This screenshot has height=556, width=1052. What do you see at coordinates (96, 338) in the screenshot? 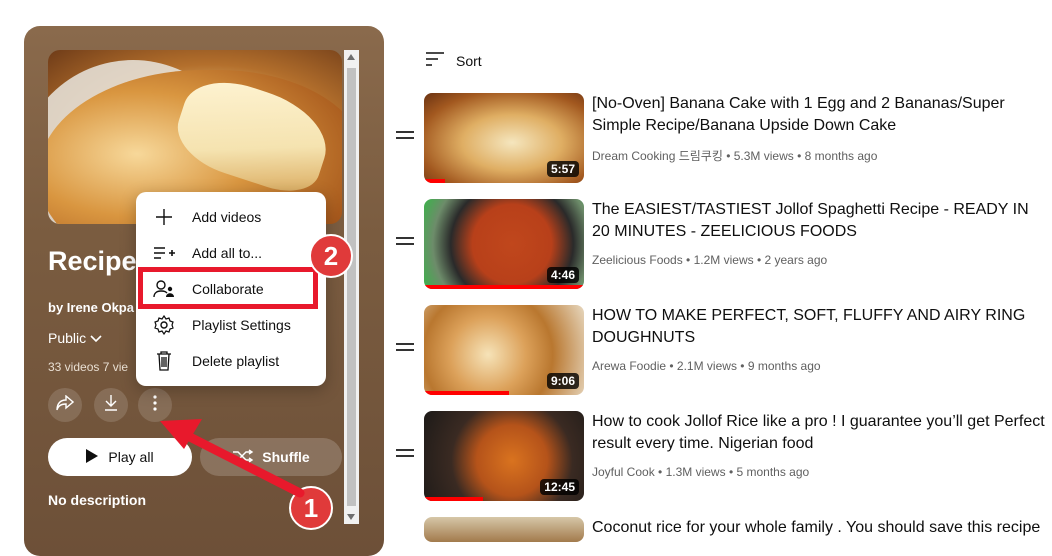
I see `chevron-down-icon` at bounding box center [96, 338].